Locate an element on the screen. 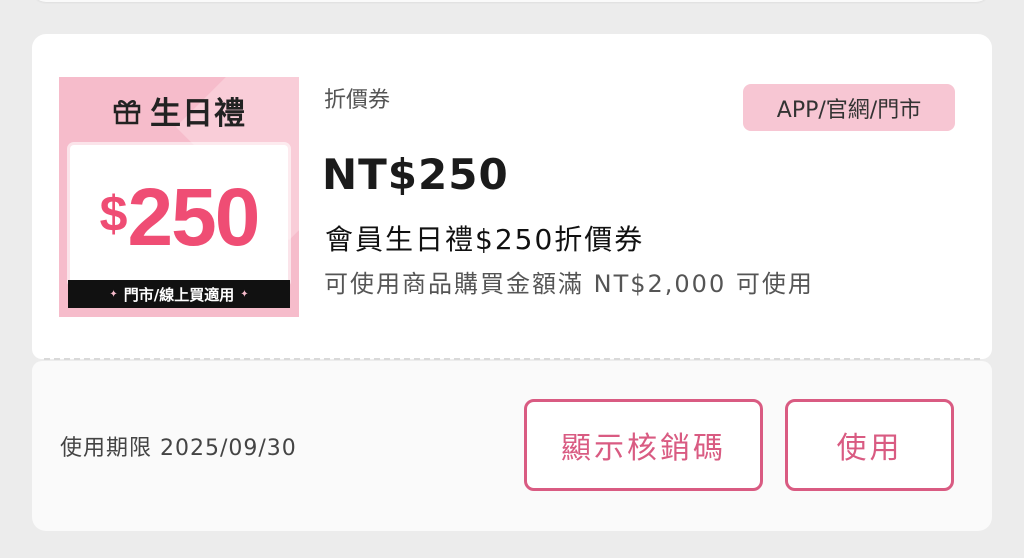 The image size is (1024, 558). coupon-image-amount: $250 is located at coordinates (179, 216).